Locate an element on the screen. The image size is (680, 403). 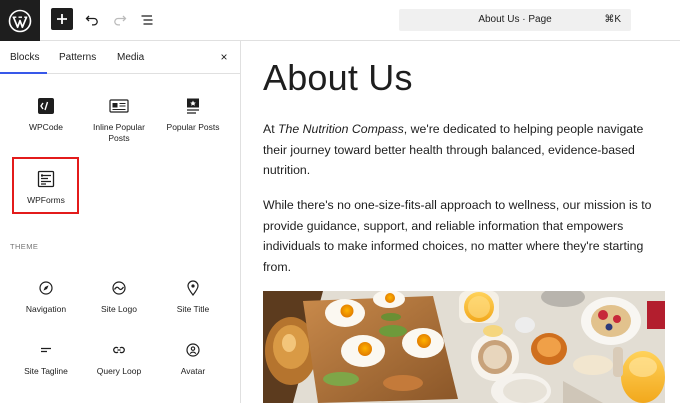
theme-section-heading: THEME is located at coordinates (24, 246).